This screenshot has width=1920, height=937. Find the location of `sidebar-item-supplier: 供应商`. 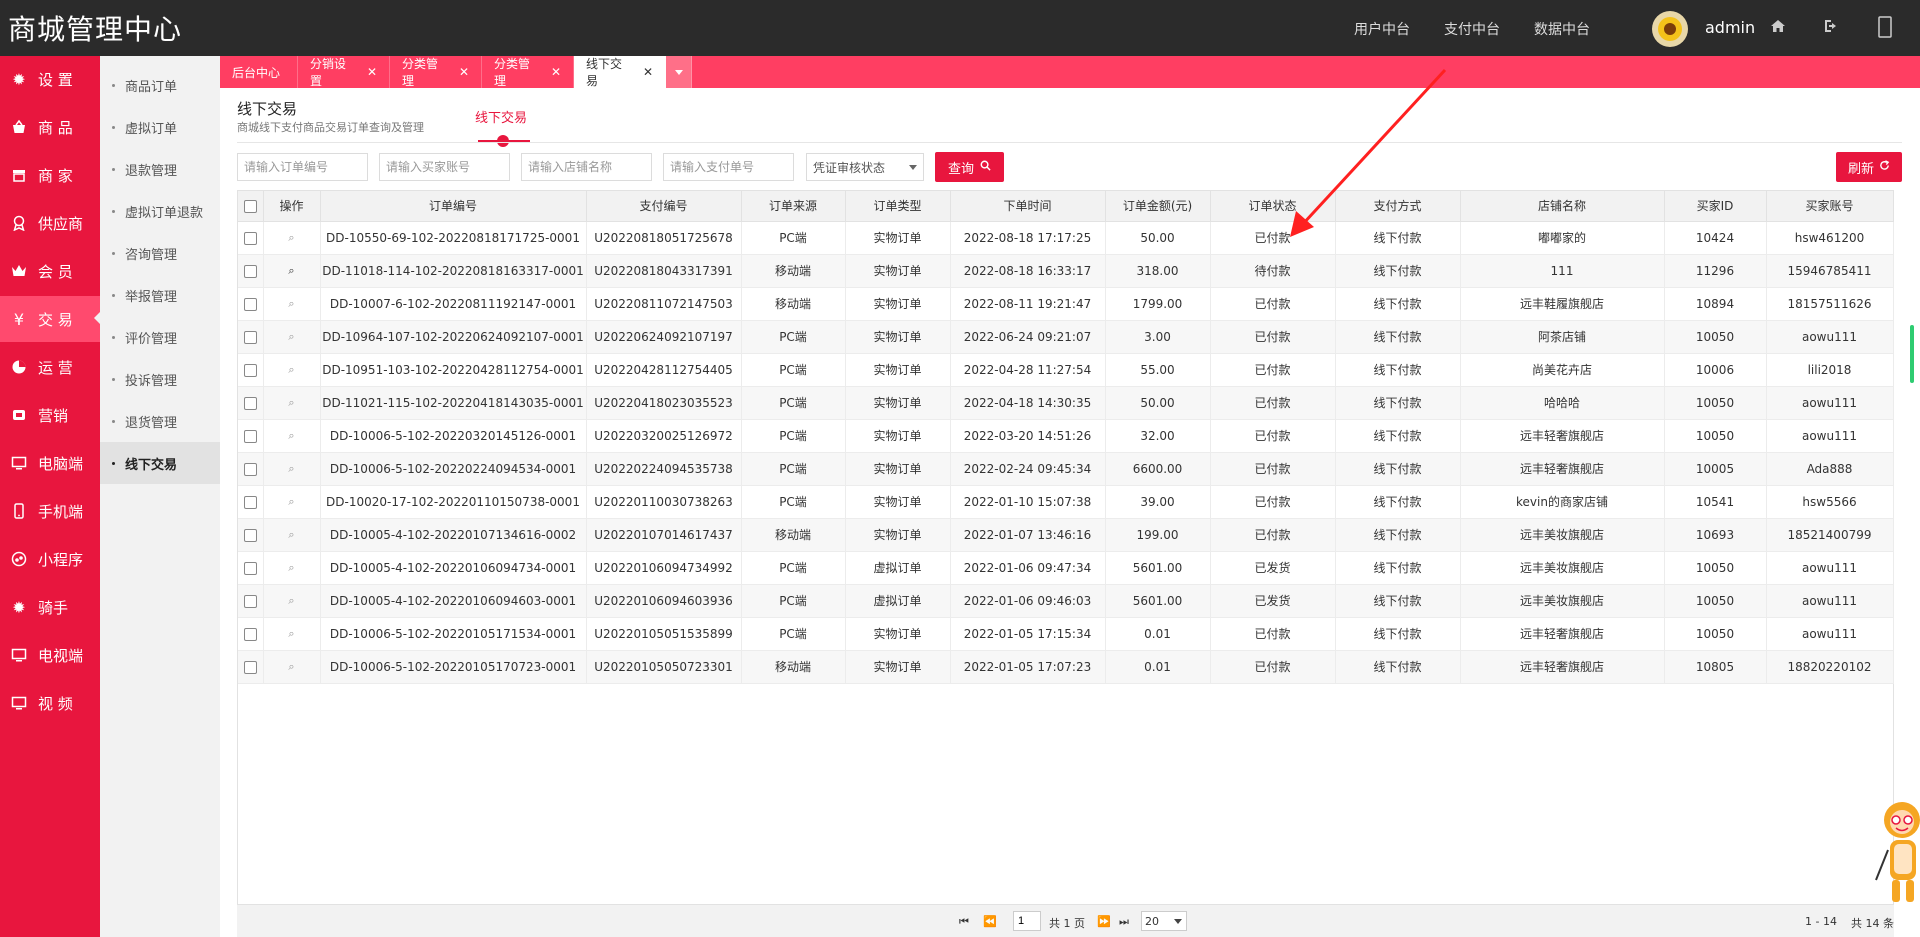

sidebar-item-supplier: 供应商 is located at coordinates (50, 223).